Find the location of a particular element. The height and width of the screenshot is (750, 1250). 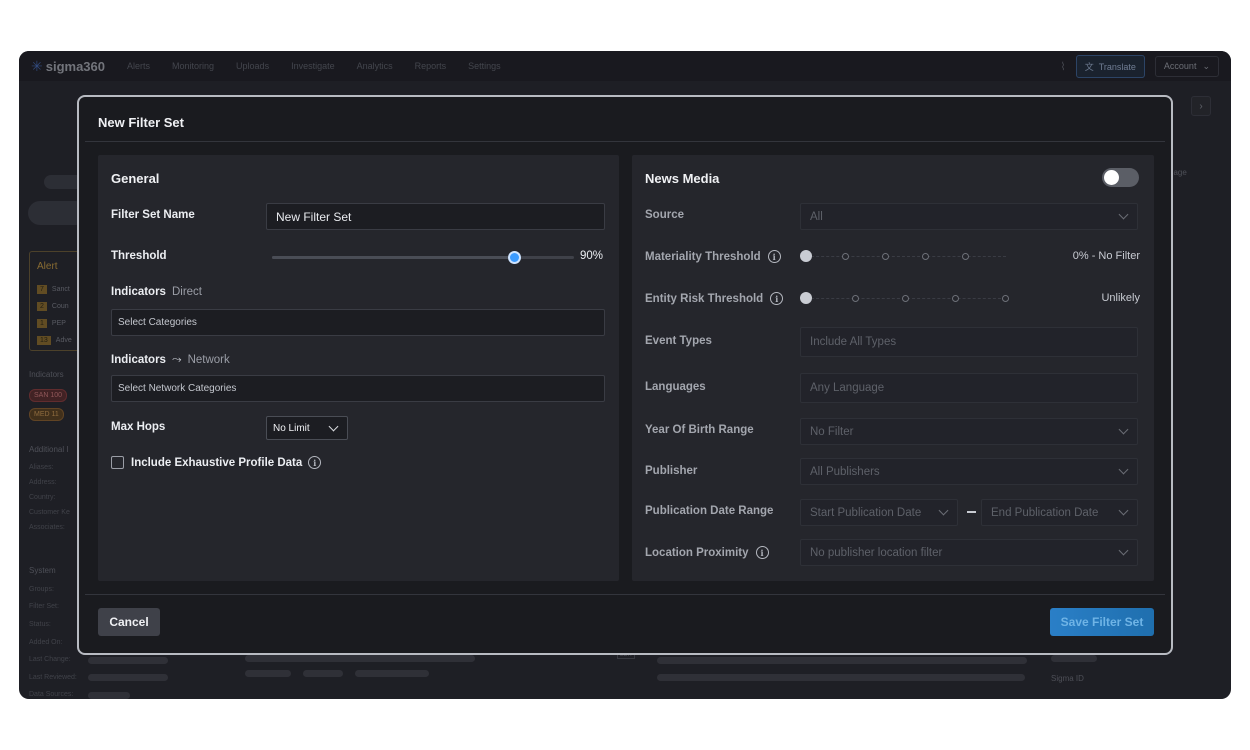

source-label: Source is located at coordinates (664, 215).